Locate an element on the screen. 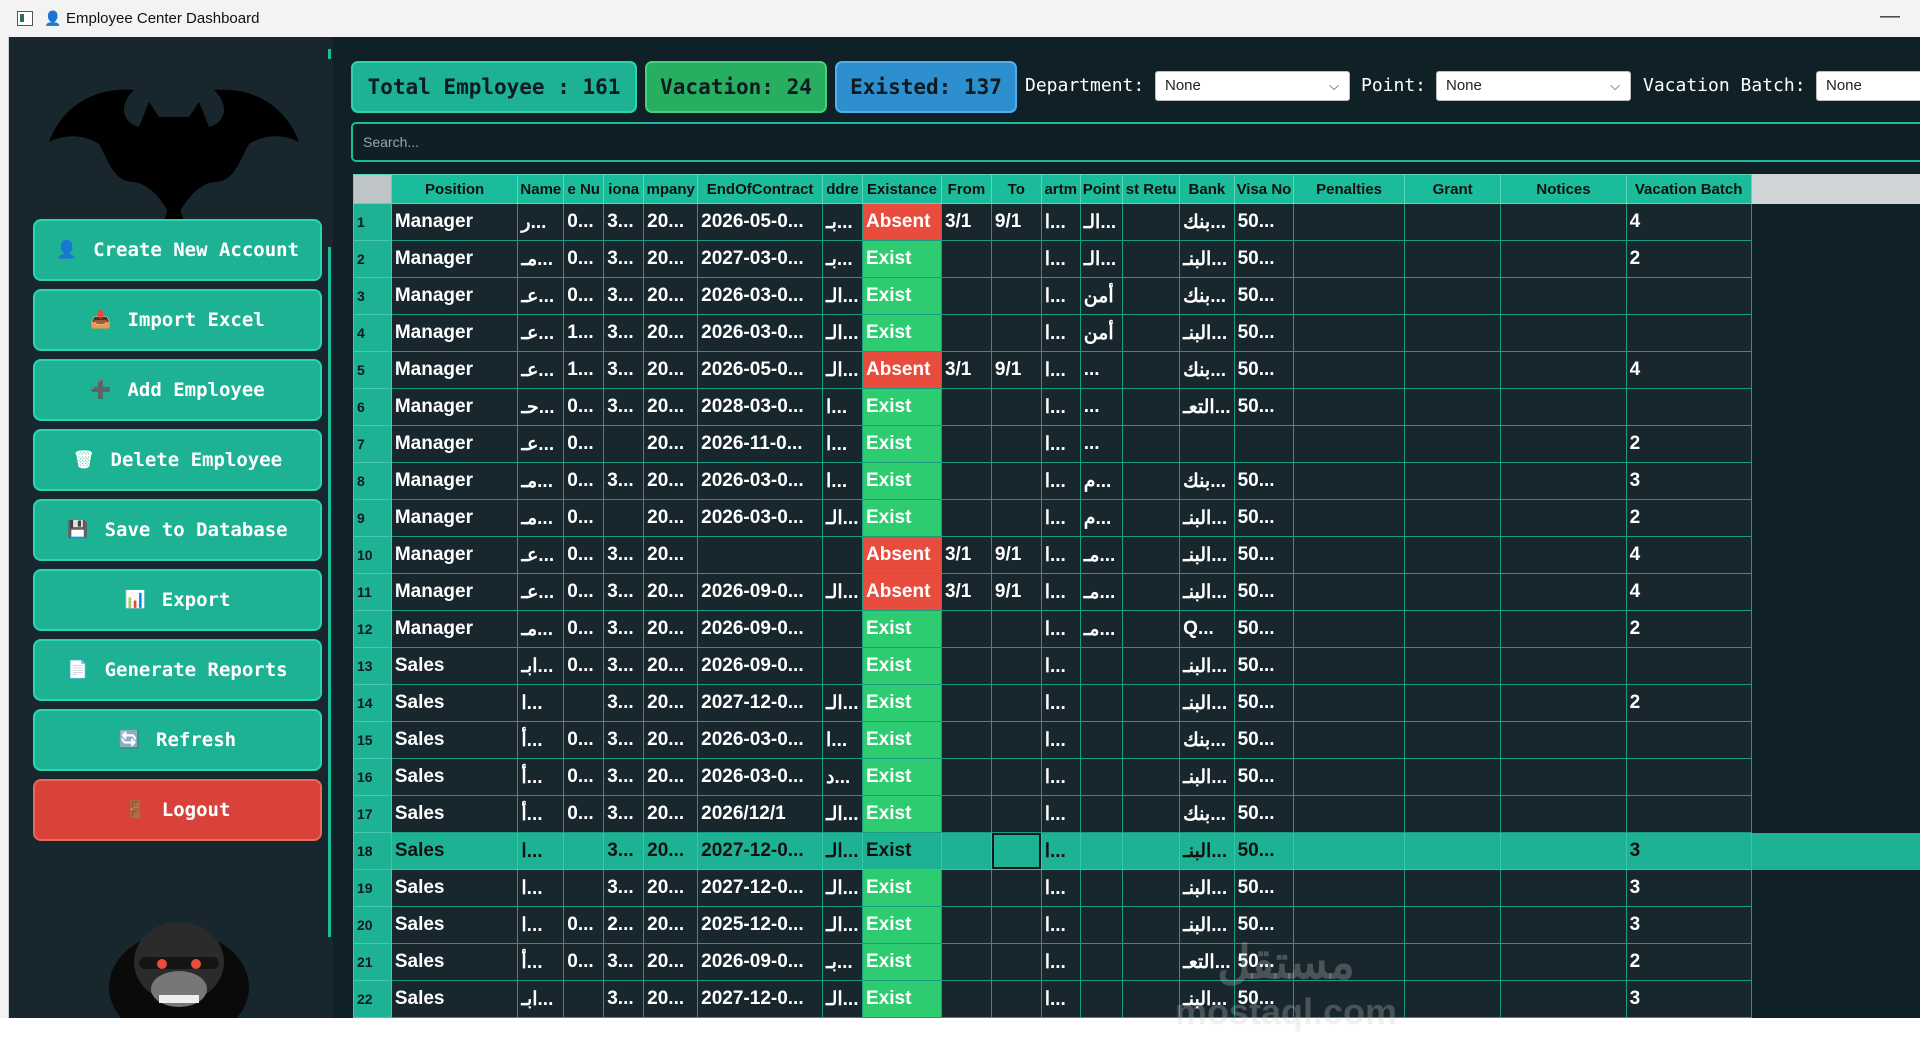 The height and width of the screenshot is (1037, 1920). column-header: Notices is located at coordinates (1563, 189).